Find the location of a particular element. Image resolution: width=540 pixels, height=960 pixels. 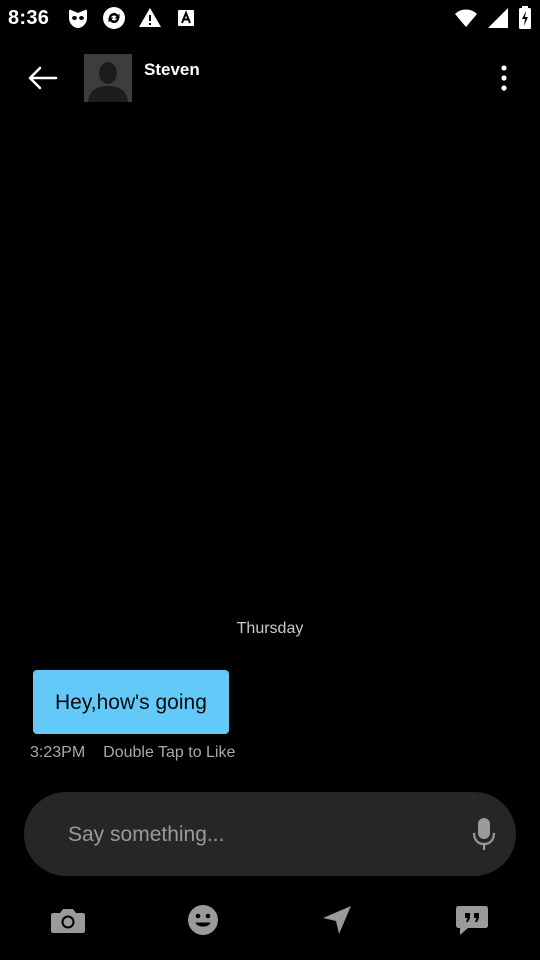

chat-header: Steven is located at coordinates (270, 78).